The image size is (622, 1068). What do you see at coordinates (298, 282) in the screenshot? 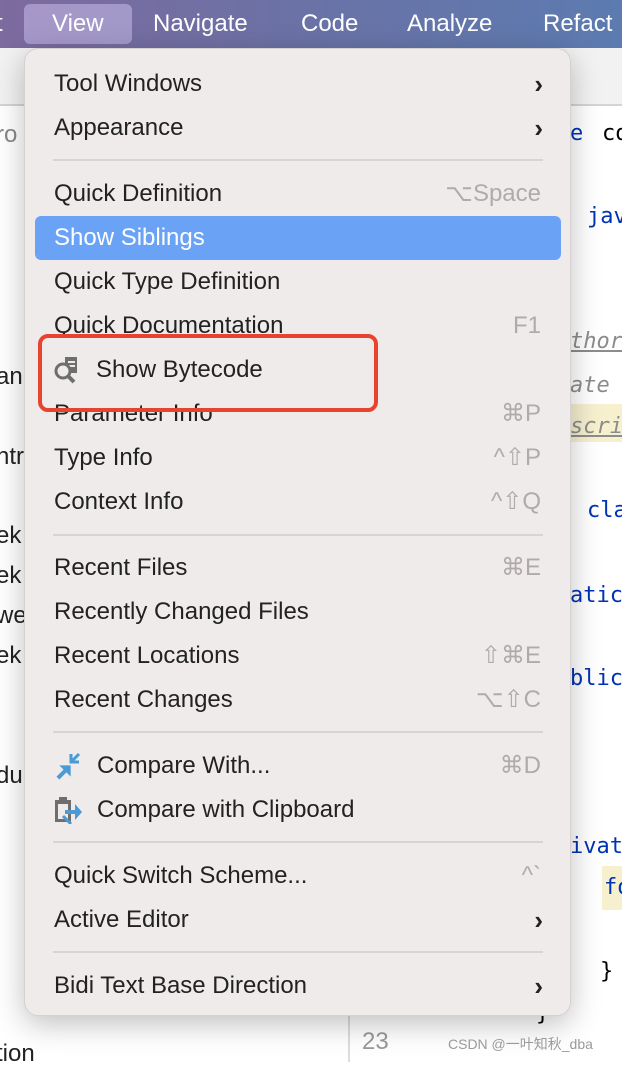
I see `menu-item-quick-type-definition: Quick Type Definition` at bounding box center [298, 282].